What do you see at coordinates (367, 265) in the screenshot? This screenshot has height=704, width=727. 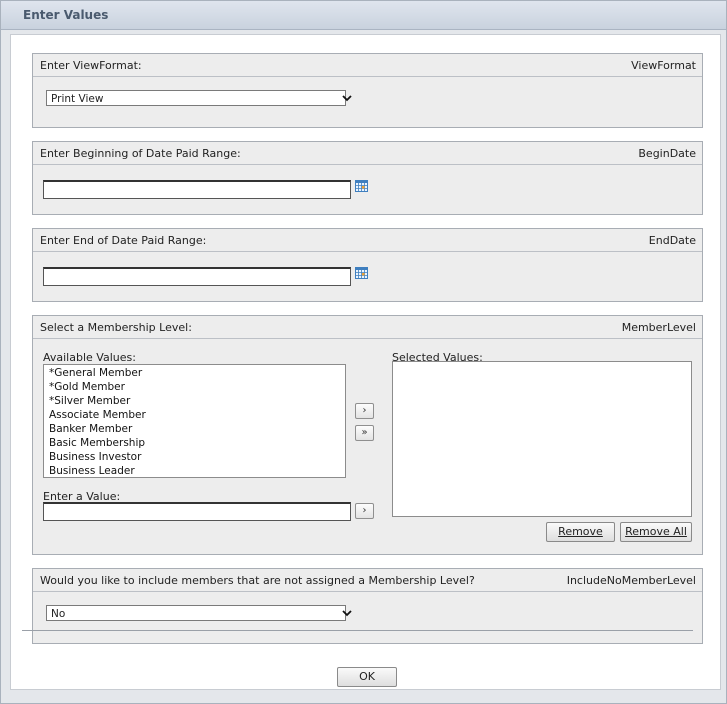 I see `enddate-section: Enter End of Date Paid Range: EndDate` at bounding box center [367, 265].